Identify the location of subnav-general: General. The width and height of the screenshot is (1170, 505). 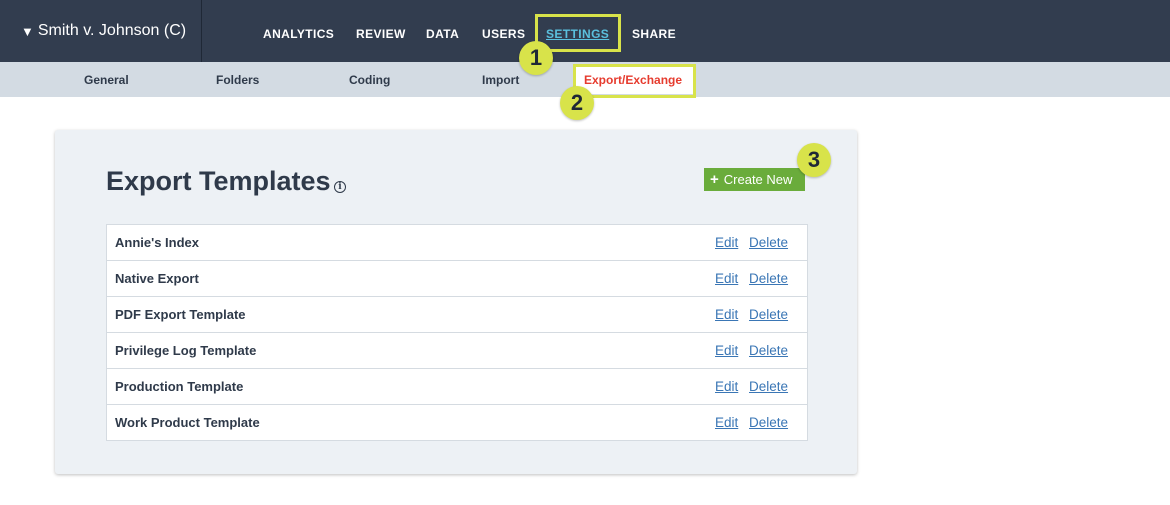
(106, 80).